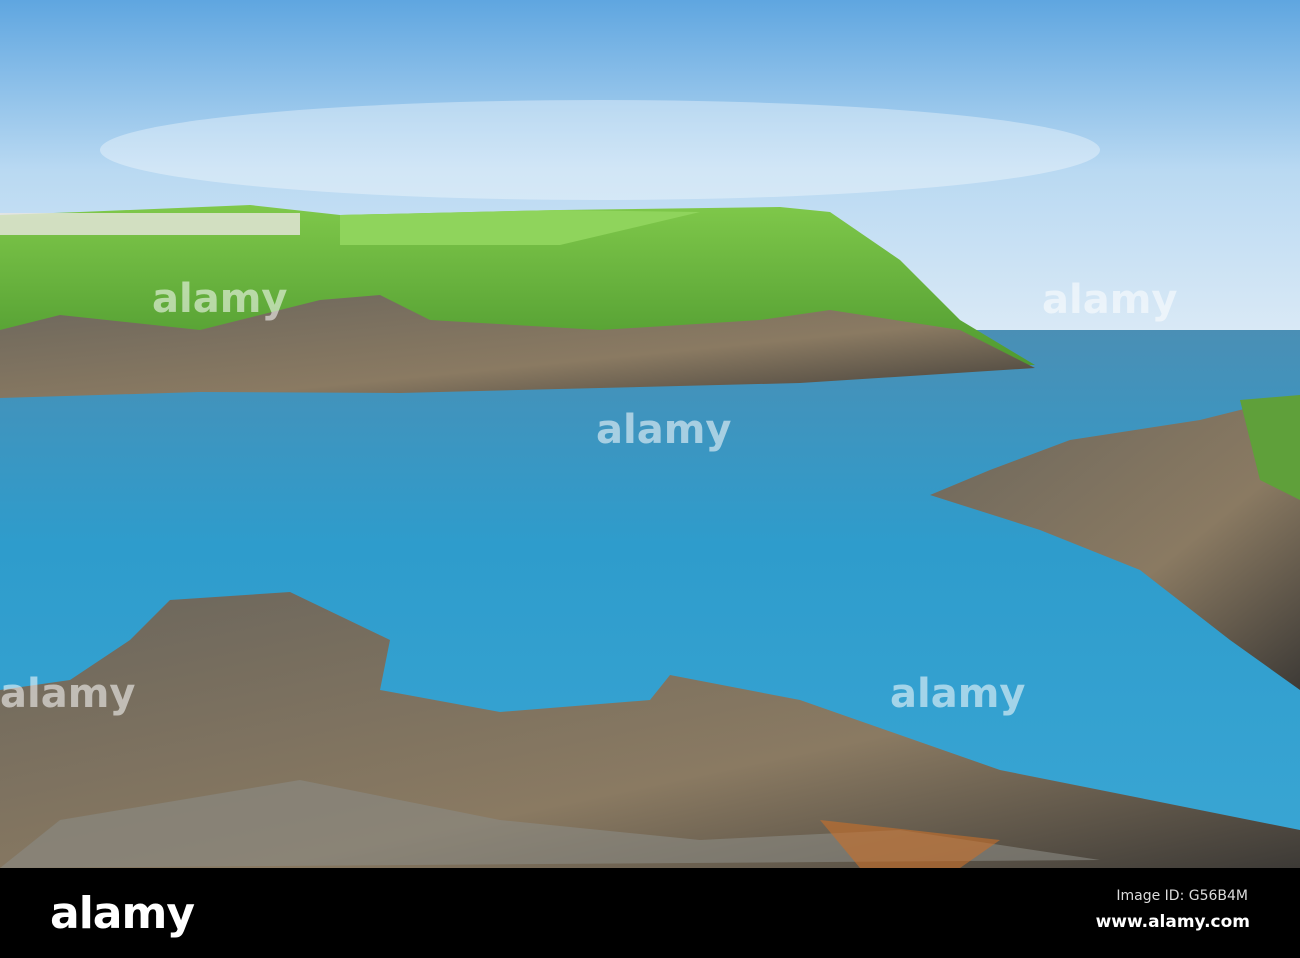 The height and width of the screenshot is (958, 1300). What do you see at coordinates (150, 224) in the screenshot?
I see `caravans` at bounding box center [150, 224].